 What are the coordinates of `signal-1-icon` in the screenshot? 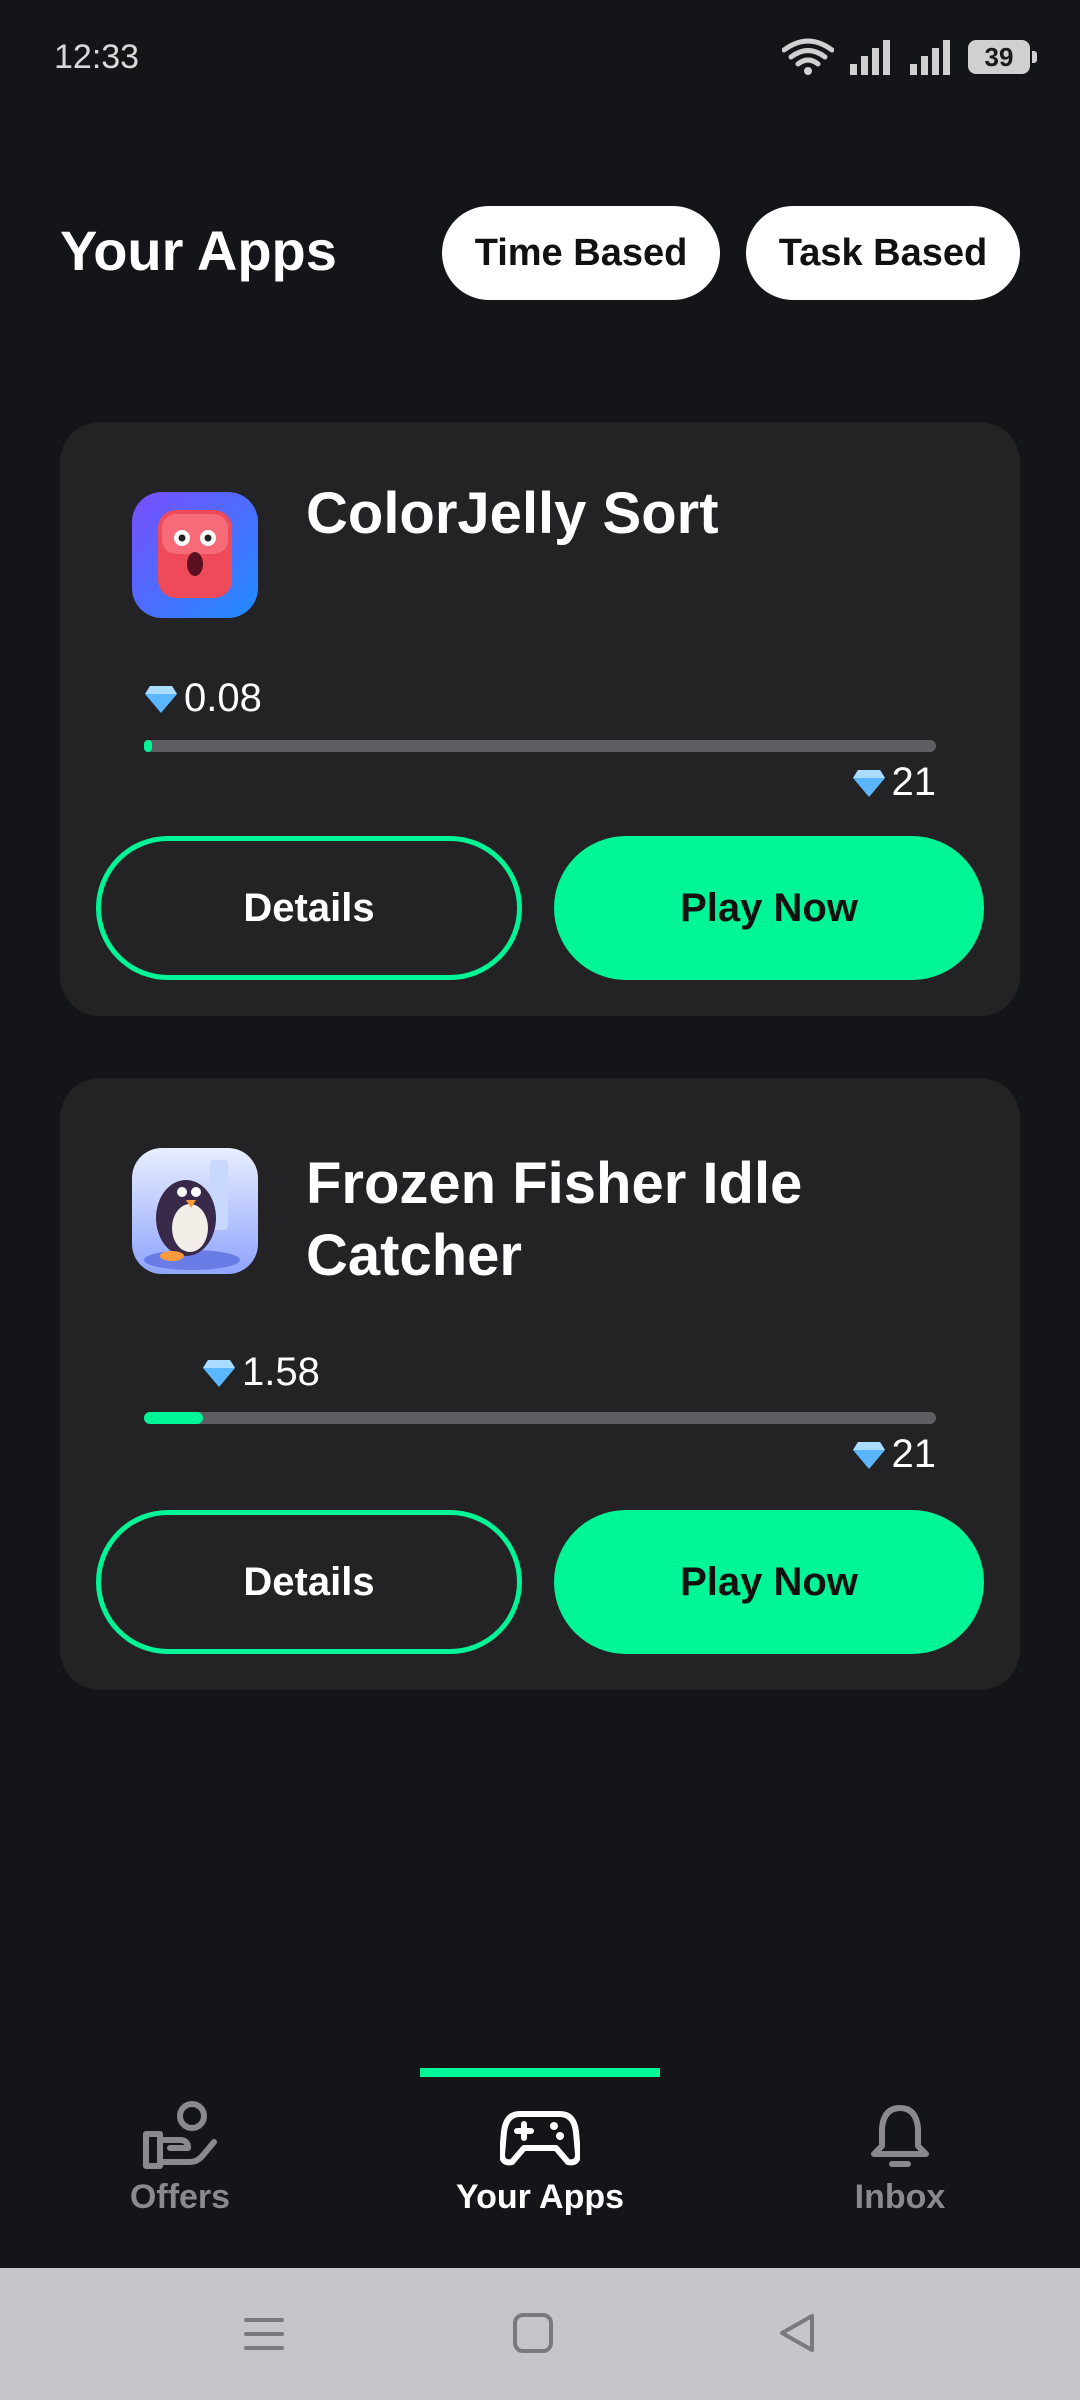 It's located at (870, 57).